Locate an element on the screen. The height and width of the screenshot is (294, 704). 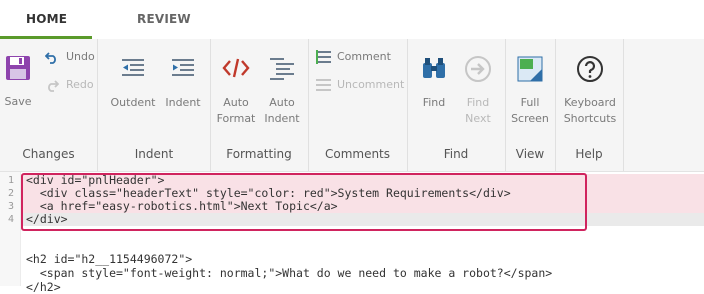
auto-indent-label-line1: Auto is located at coordinates (282, 102).